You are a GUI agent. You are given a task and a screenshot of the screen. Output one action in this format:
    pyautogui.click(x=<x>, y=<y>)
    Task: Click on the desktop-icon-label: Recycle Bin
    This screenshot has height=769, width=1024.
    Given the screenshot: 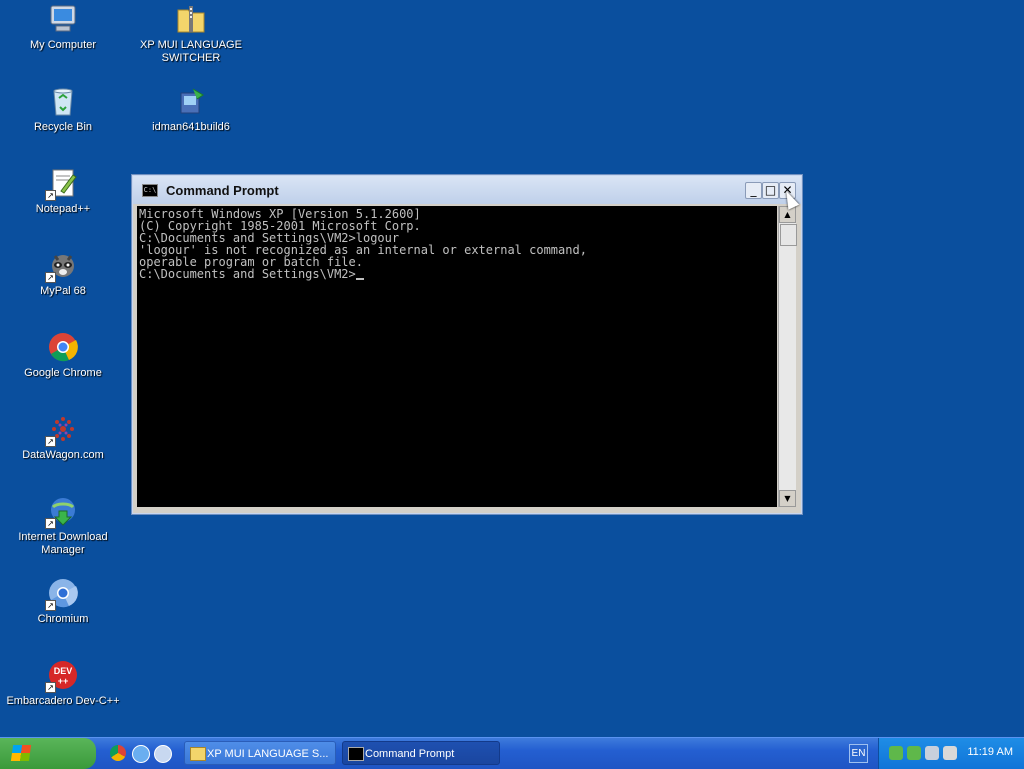 What is the action you would take?
    pyautogui.click(x=63, y=127)
    